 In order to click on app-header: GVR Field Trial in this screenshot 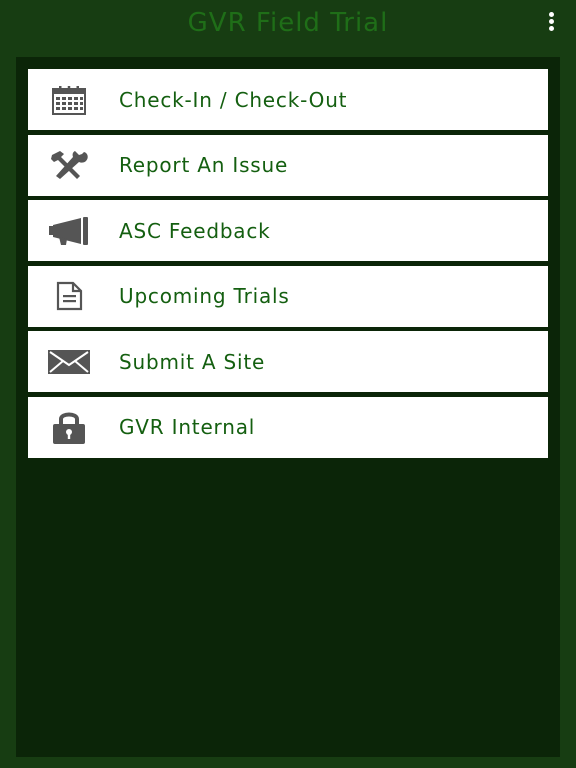, I will do `click(288, 25)`.